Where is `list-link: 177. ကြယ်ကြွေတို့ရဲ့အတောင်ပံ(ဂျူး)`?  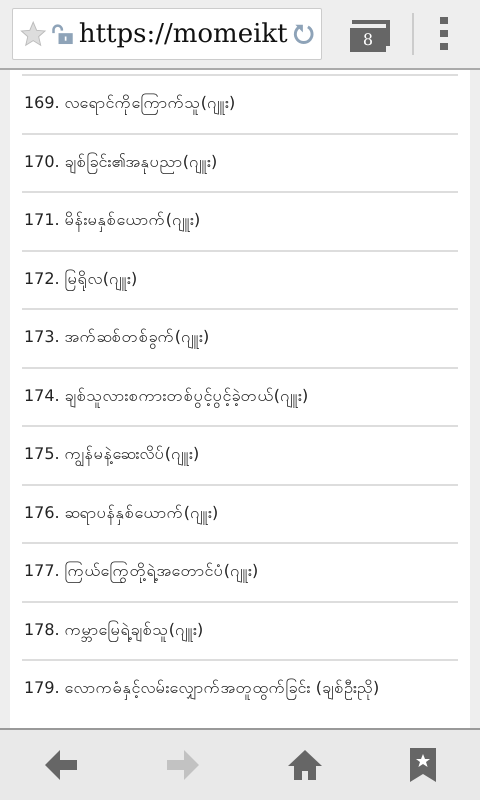
list-link: 177. ကြယ်ကြွေတို့ရဲ့အတောင်ပံ(ဂျူး) is located at coordinates (140, 572).